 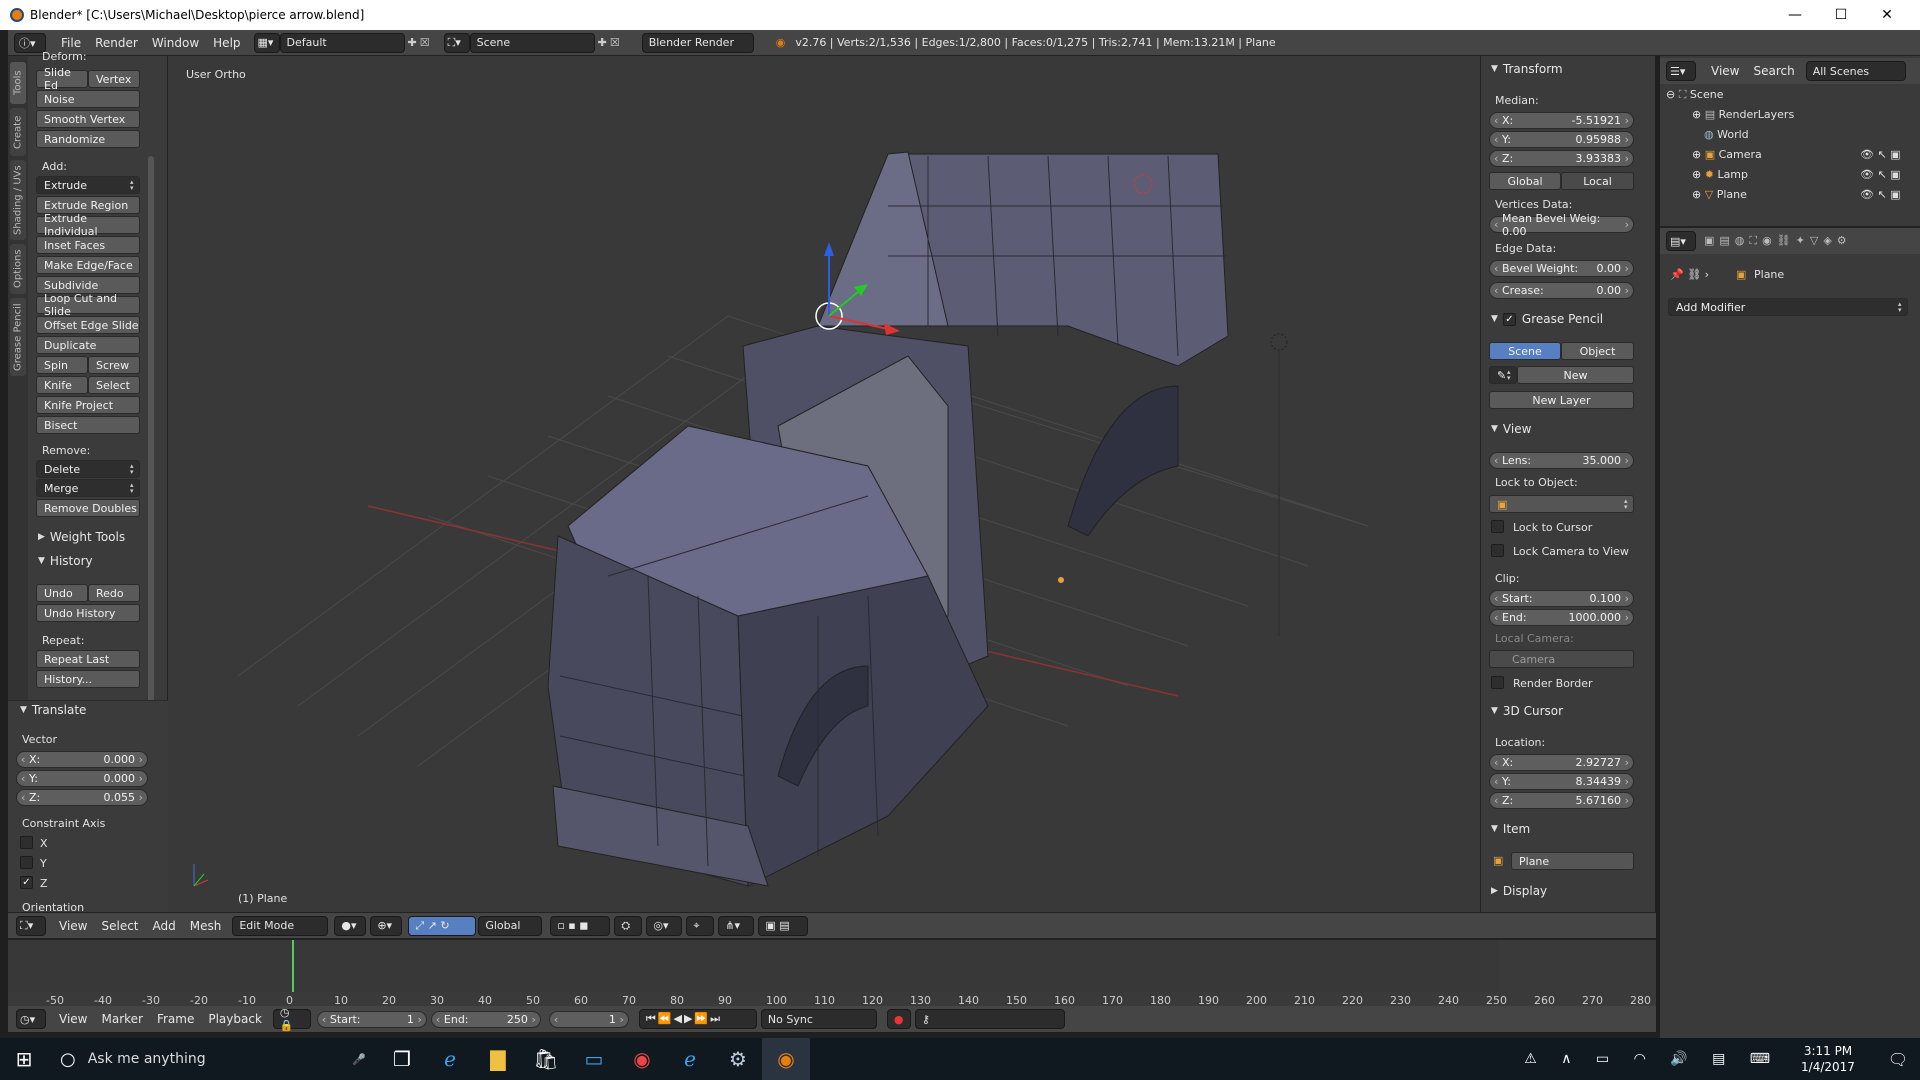 I want to click on manipulator-toggles: ⤢ ↗ ↻, so click(x=442, y=925).